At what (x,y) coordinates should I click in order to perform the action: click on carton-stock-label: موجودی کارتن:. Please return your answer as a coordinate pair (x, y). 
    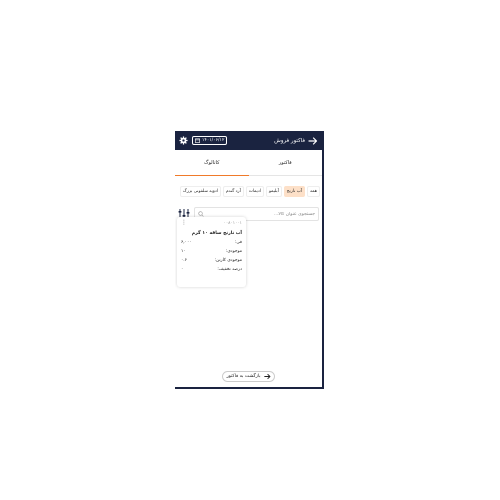
    Looking at the image, I should click on (228, 260).